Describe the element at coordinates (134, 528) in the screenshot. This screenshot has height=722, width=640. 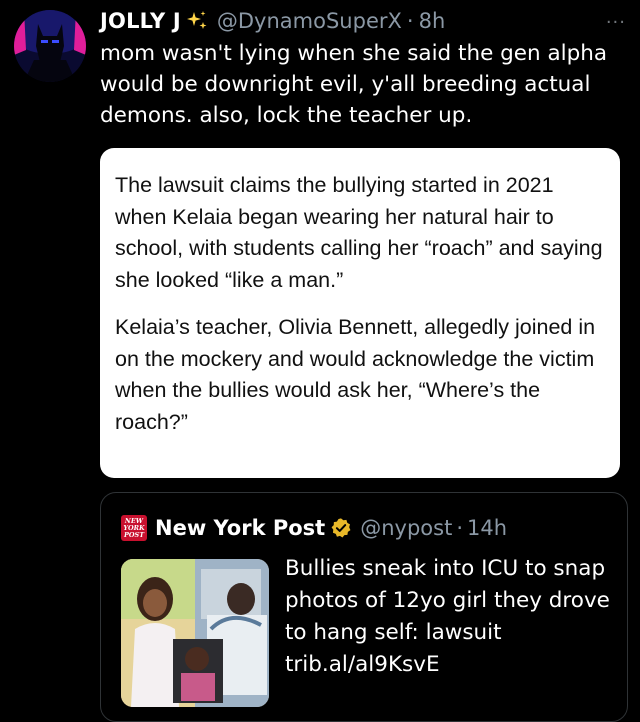
I see `nypost-logo-icon: NEW YORK POST` at that location.